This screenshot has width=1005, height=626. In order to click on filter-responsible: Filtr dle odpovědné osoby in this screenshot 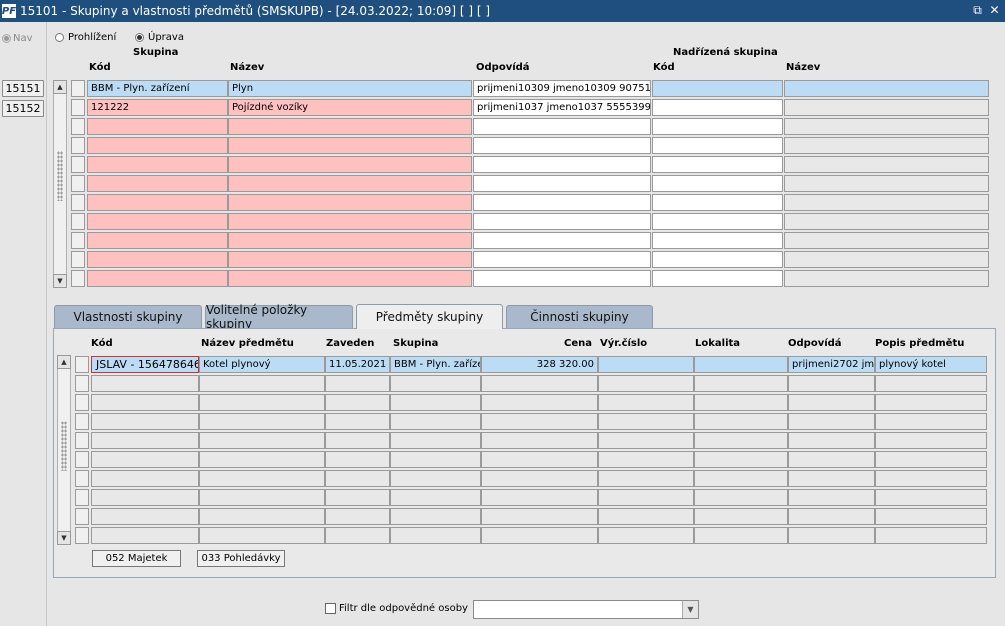, I will do `click(396, 608)`.